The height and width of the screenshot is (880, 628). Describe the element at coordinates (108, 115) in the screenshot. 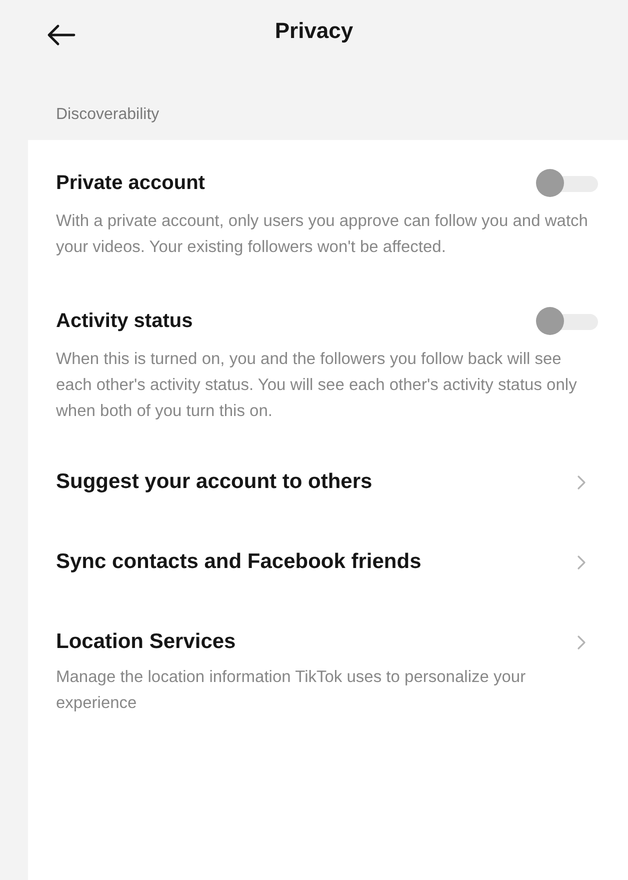

I see `section-label: Discoverability` at that location.